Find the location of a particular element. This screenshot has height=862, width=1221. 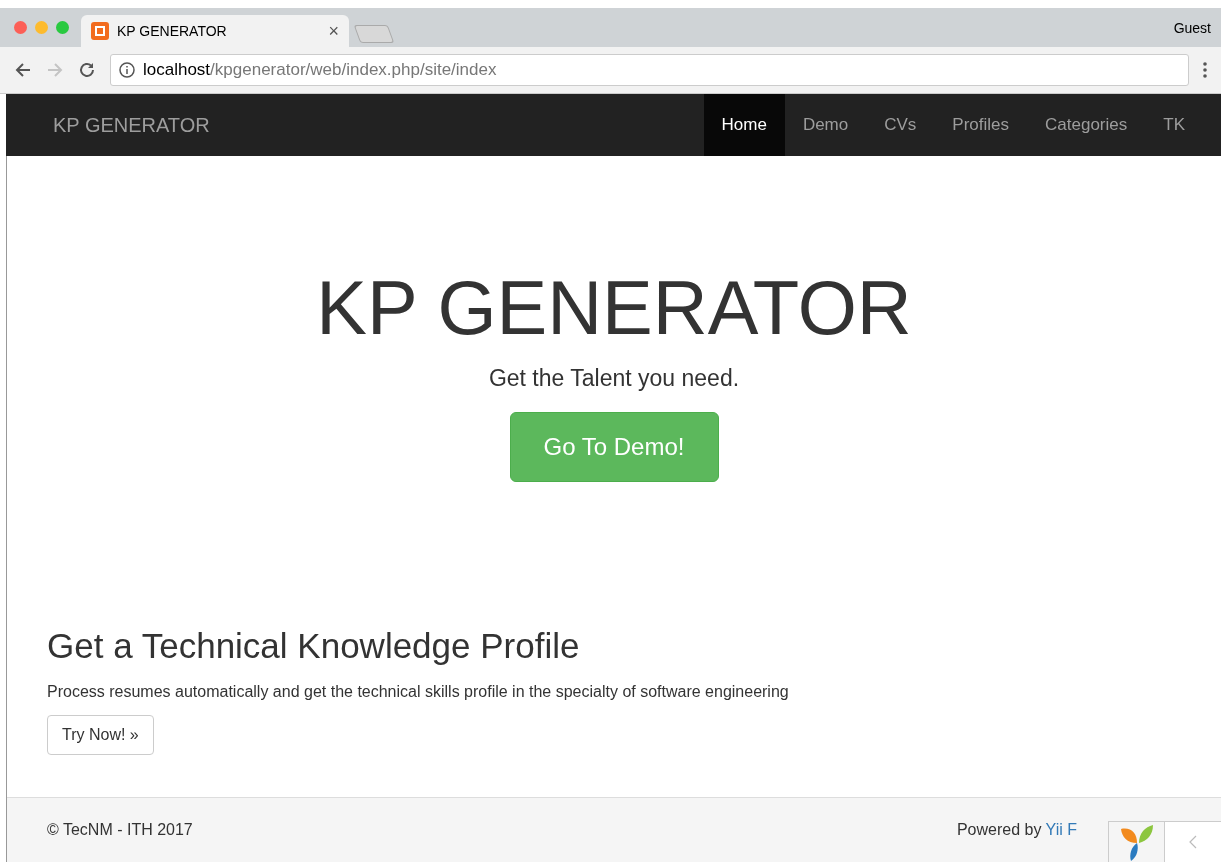

app-logo-icon is located at coordinates (100, 31).